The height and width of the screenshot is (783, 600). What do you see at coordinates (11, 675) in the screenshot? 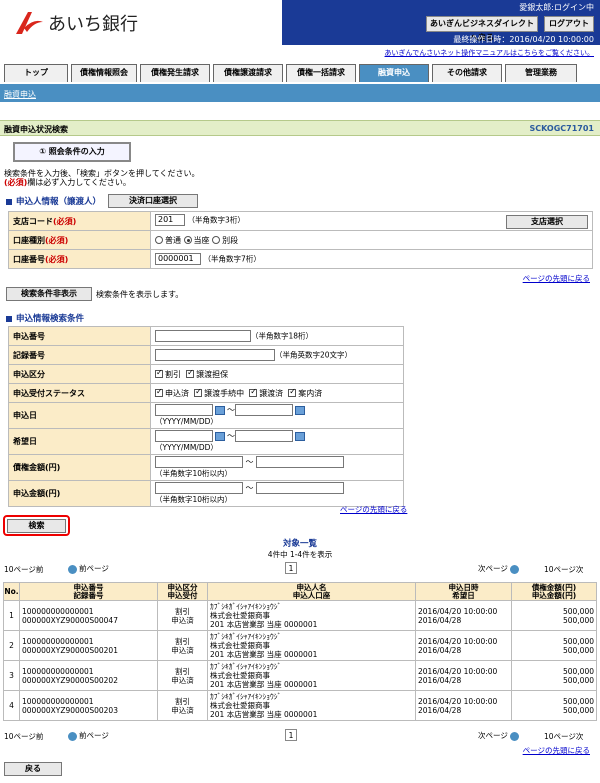
I see `row-no: 3` at bounding box center [11, 675].